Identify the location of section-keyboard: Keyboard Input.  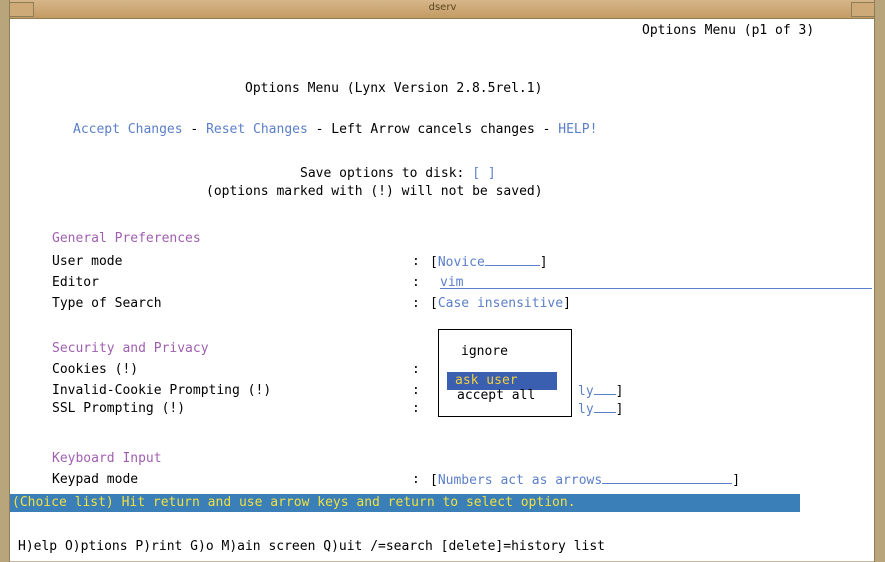
(107, 458).